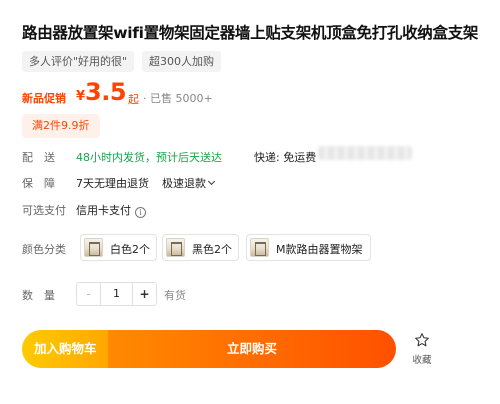 The image size is (500, 404). Describe the element at coordinates (285, 157) in the screenshot. I see `shipping-express: 快递: 免运费` at that location.